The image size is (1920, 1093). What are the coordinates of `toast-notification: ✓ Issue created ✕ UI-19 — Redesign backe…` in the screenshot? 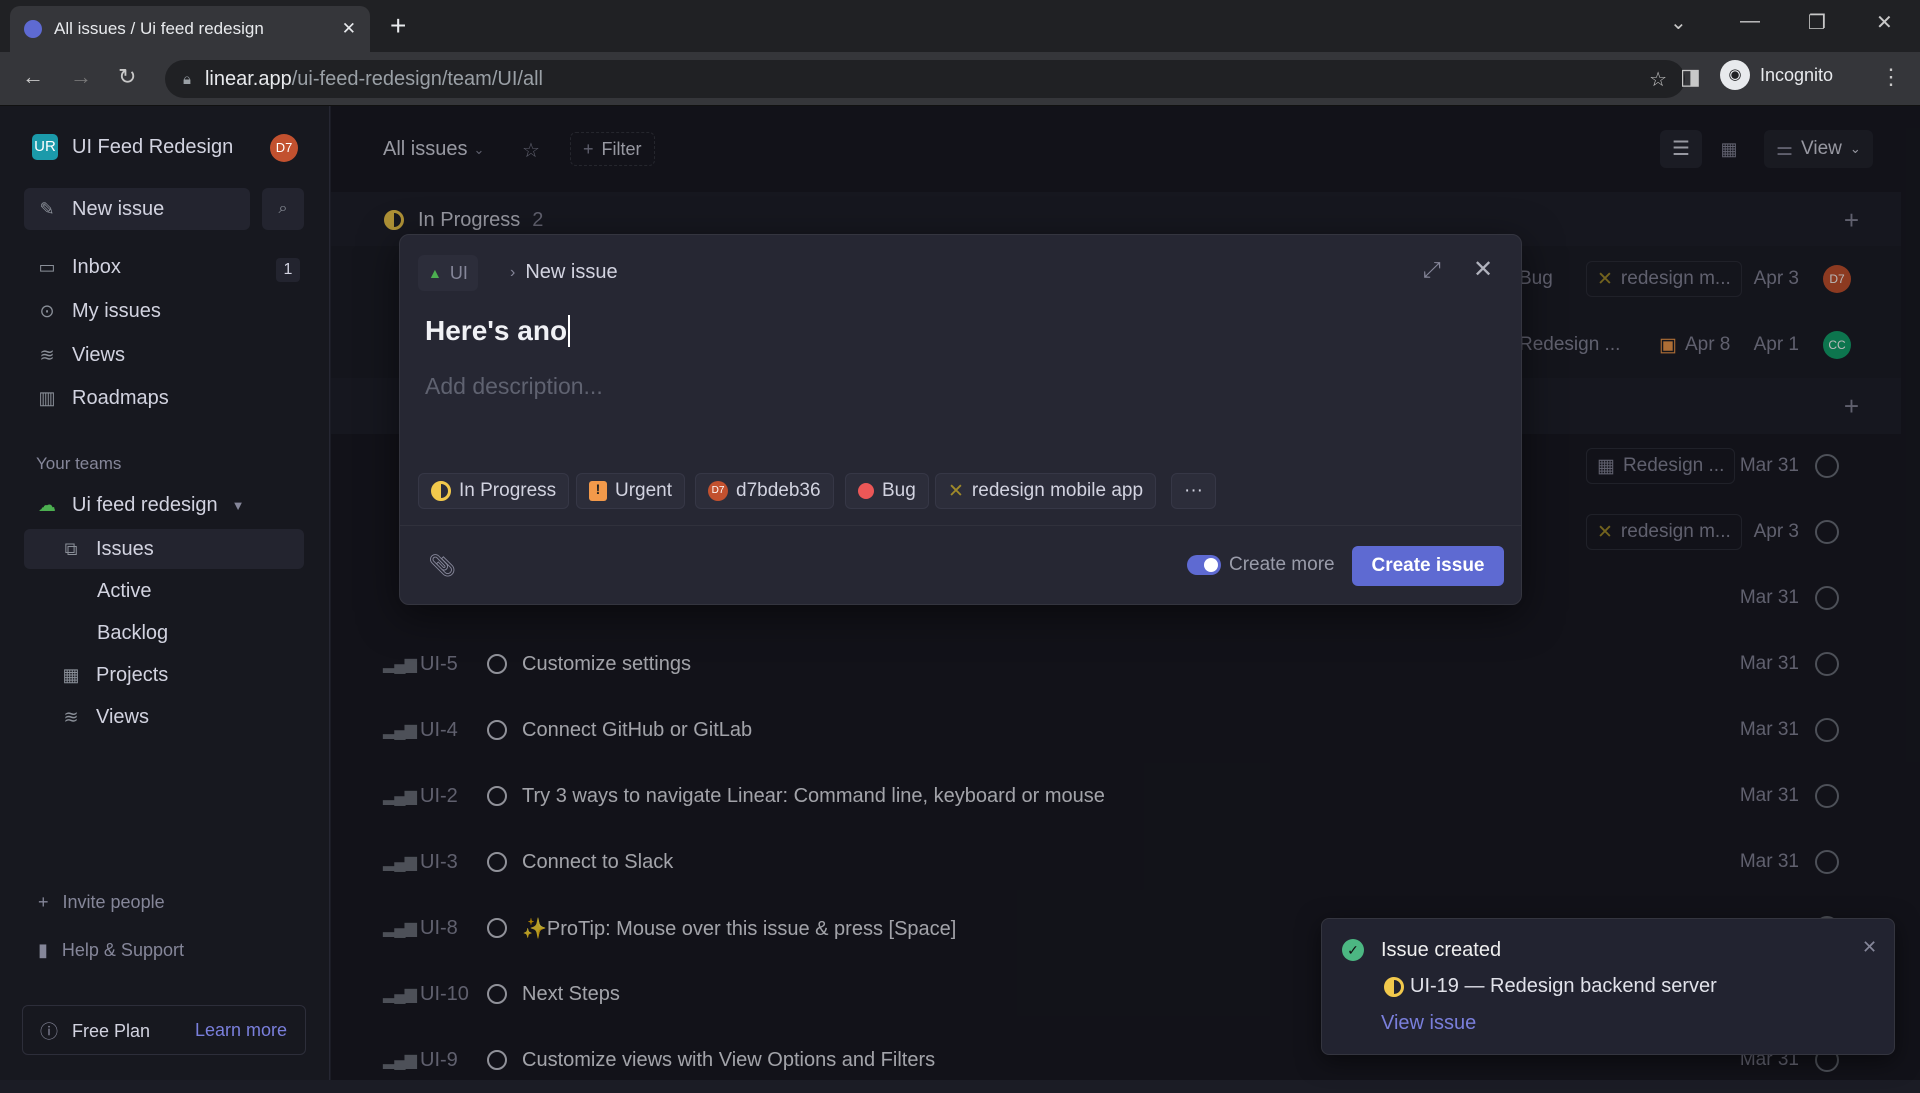 It's located at (1608, 986).